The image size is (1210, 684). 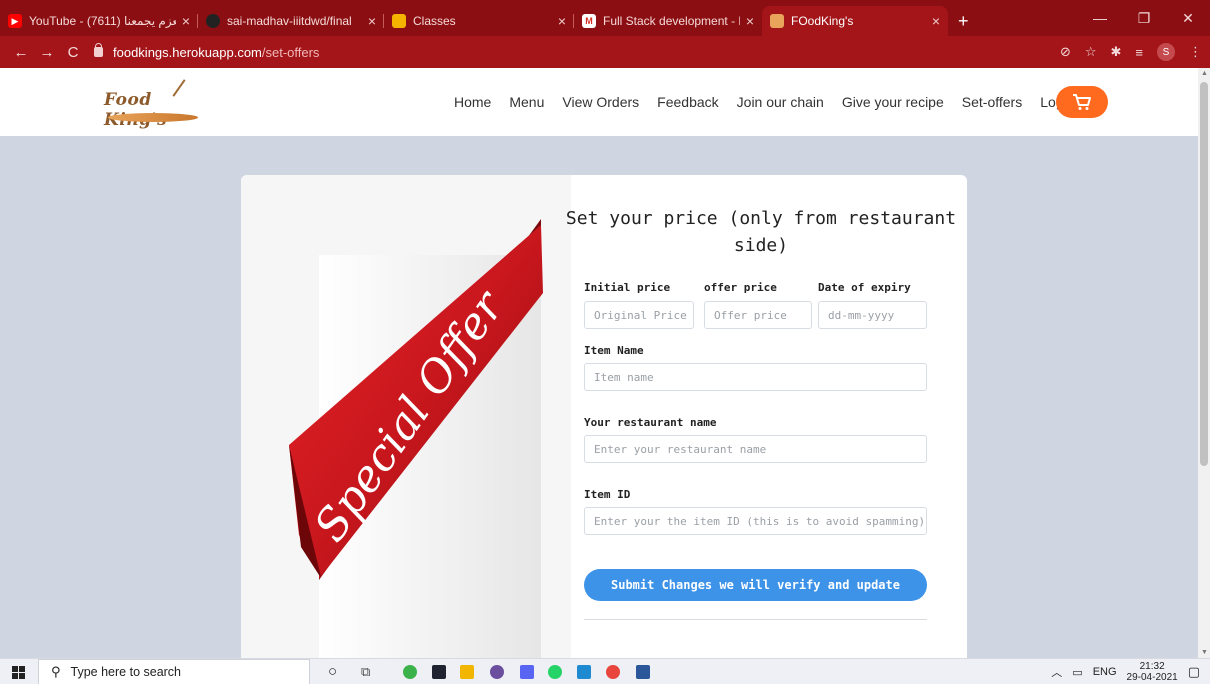 I want to click on menu-kebab-icon: ⋮, so click(x=1195, y=52).